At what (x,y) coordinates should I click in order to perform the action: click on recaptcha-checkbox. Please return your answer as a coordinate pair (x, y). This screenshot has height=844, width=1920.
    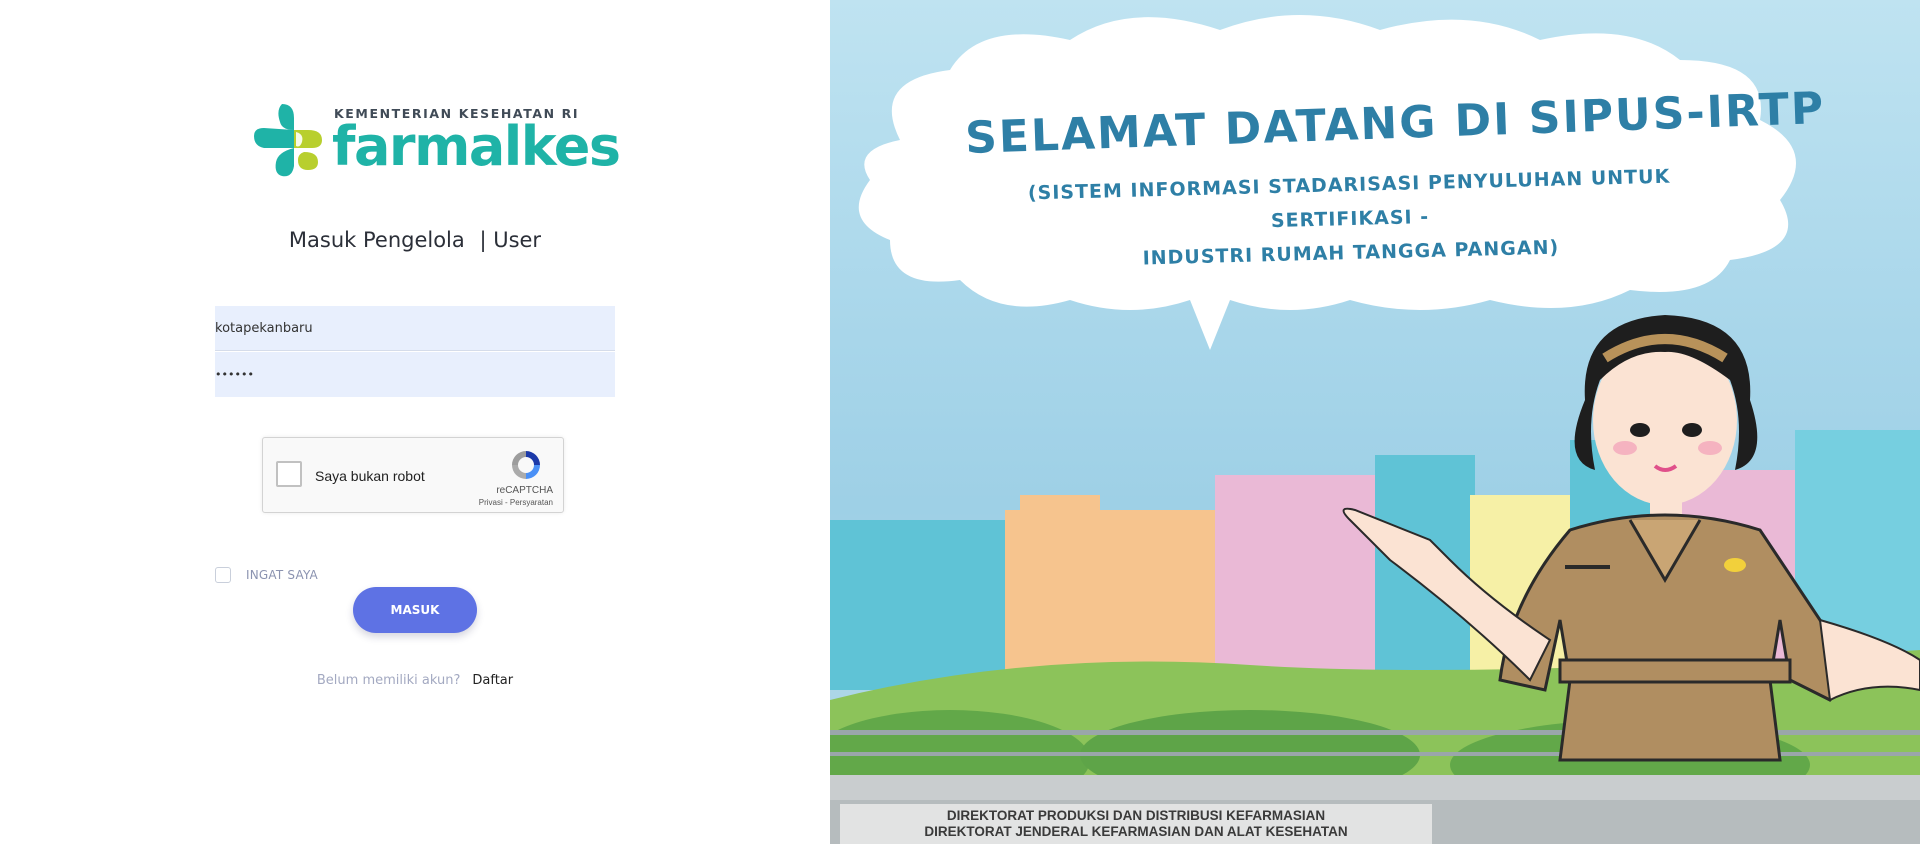
    Looking at the image, I should click on (289, 474).